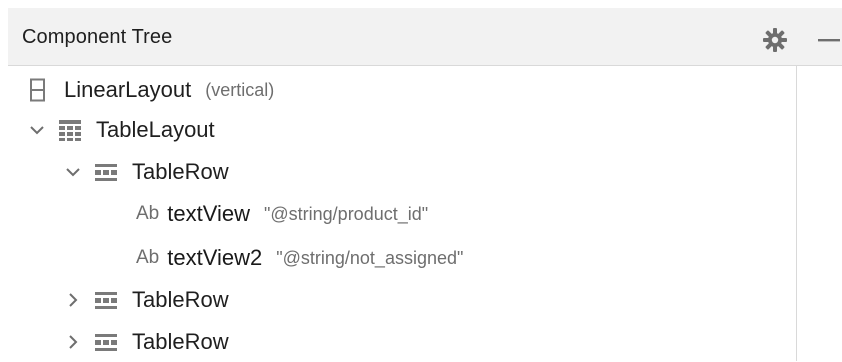  Describe the element at coordinates (70, 130) in the screenshot. I see `table-layout-icon` at that location.